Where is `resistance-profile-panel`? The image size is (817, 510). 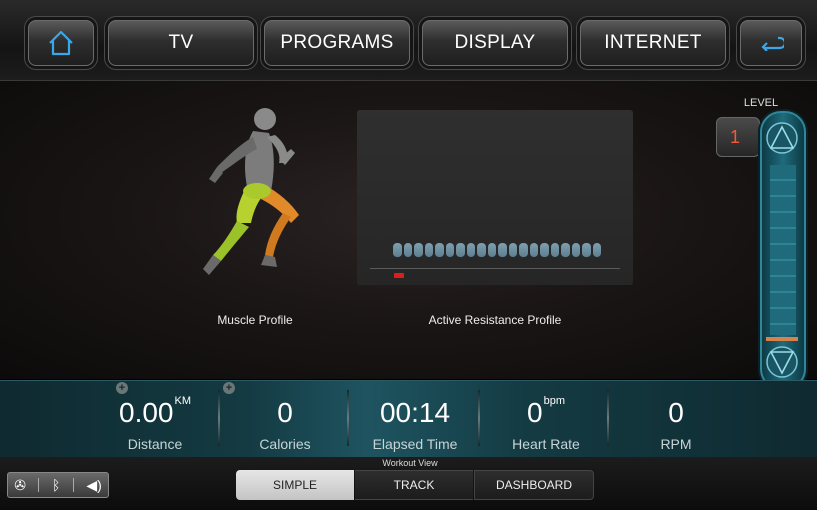
resistance-profile-panel is located at coordinates (495, 197).